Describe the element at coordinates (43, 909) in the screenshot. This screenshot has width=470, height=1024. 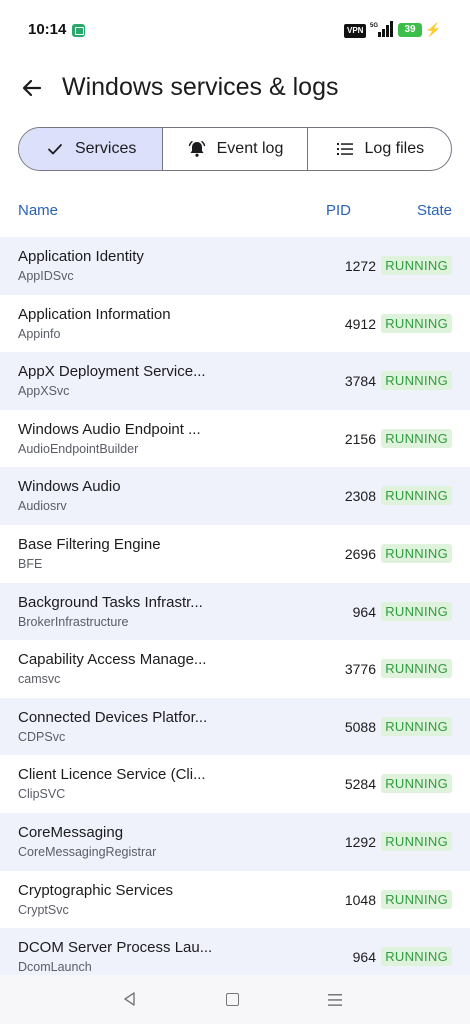
I see `service-id: CryptSvc` at that location.